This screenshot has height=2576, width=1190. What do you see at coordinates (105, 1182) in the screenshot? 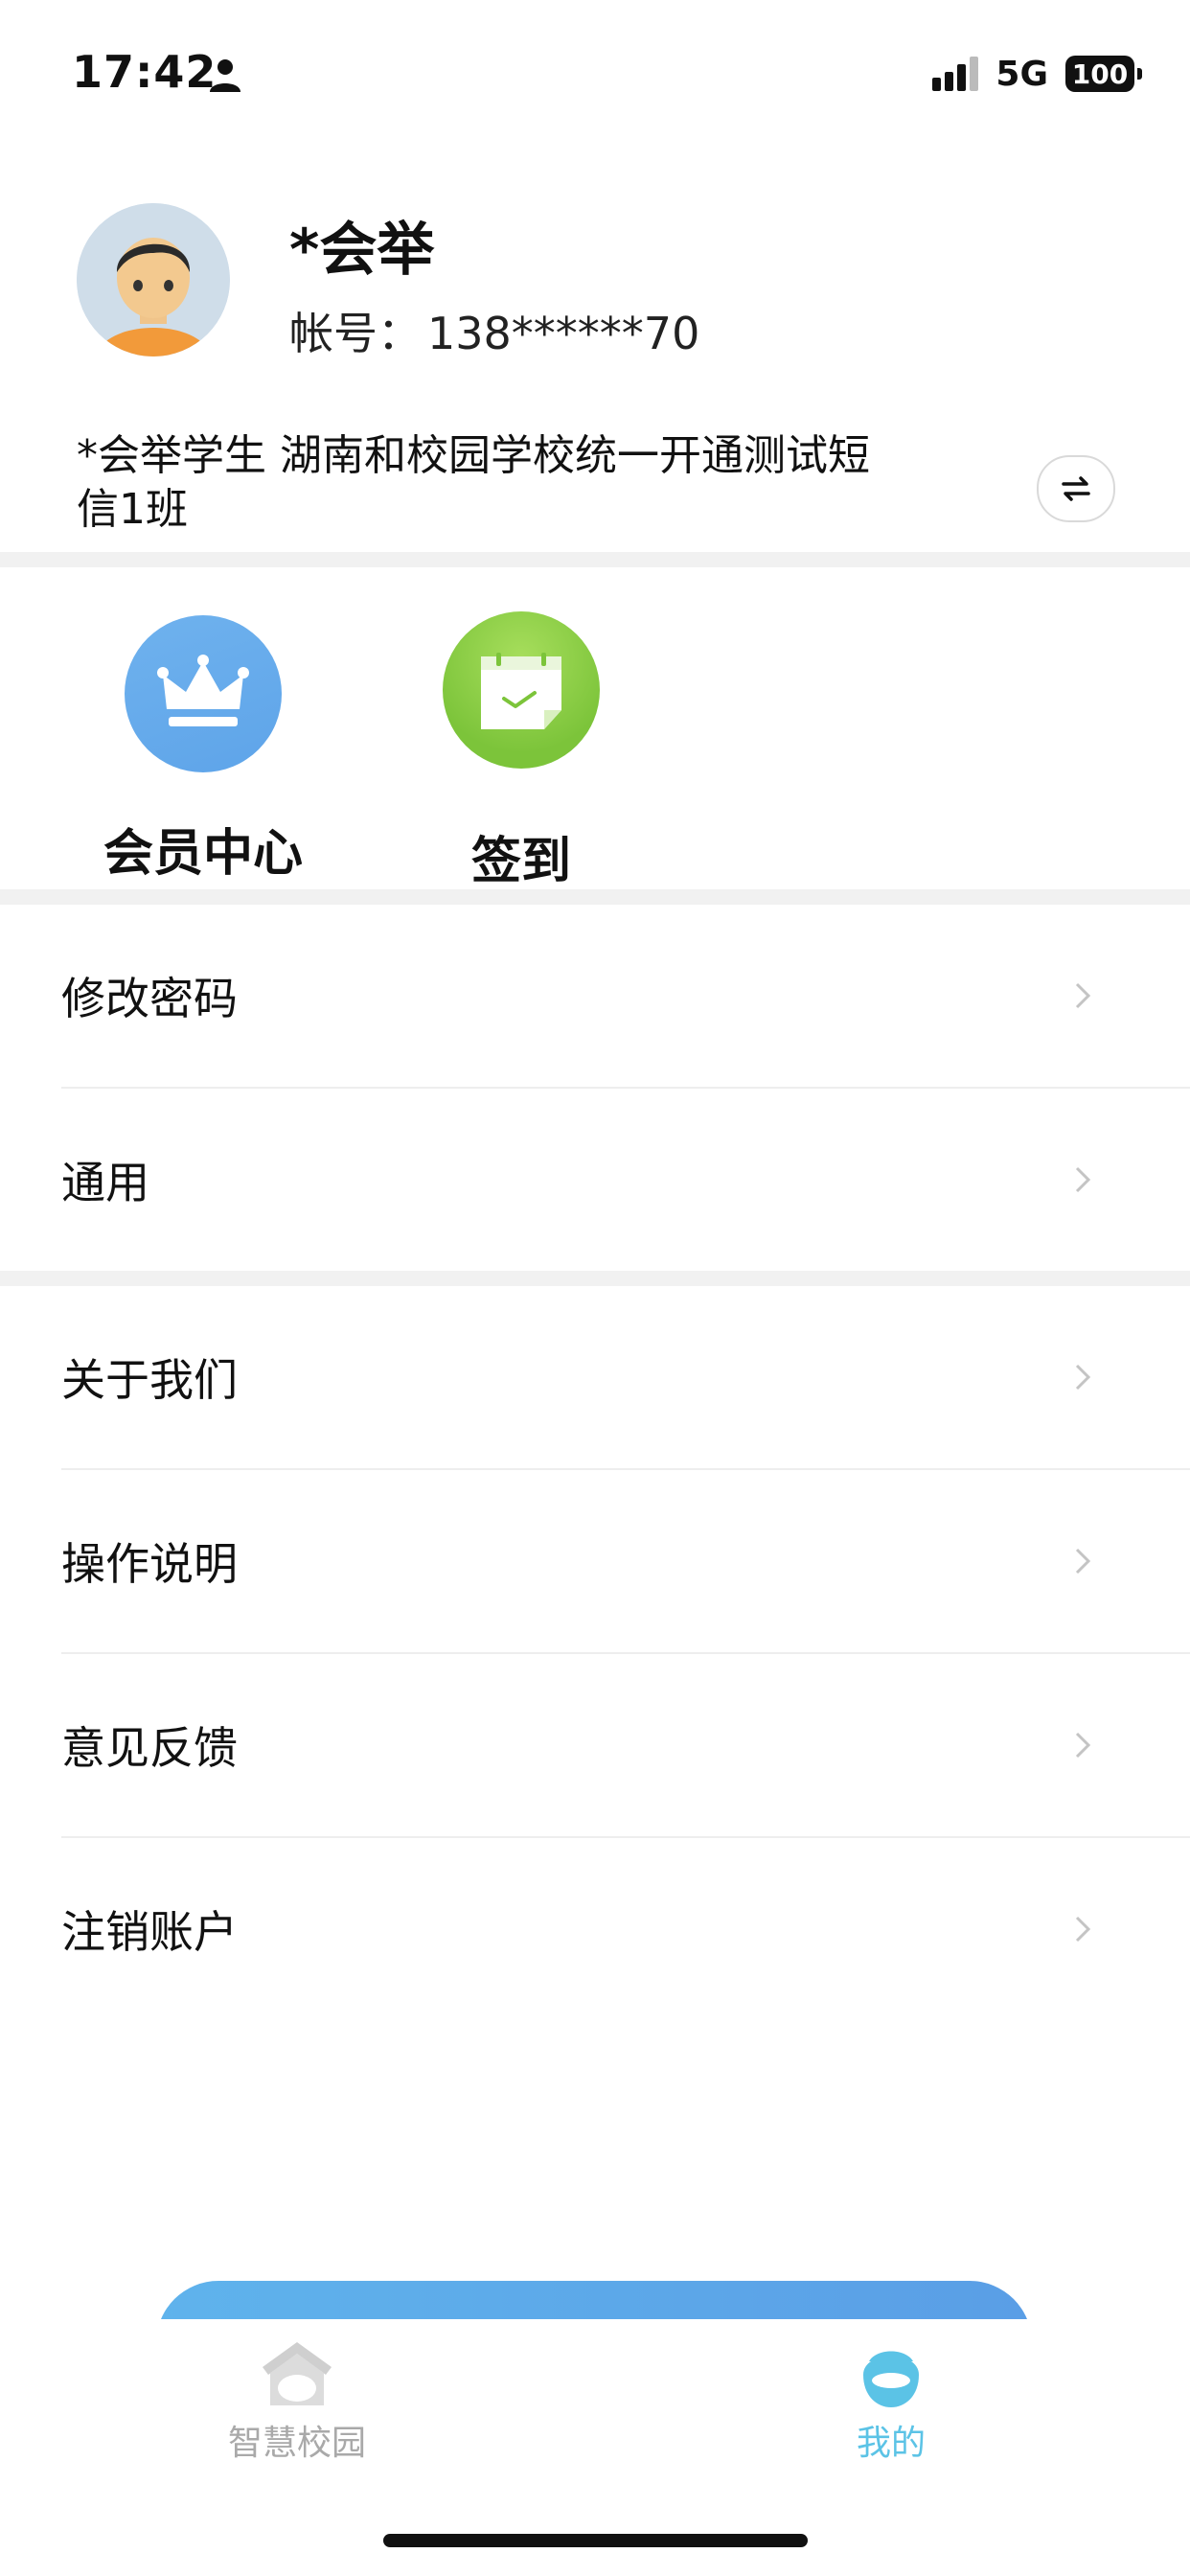
I see `menu-item-label: 通用` at bounding box center [105, 1182].